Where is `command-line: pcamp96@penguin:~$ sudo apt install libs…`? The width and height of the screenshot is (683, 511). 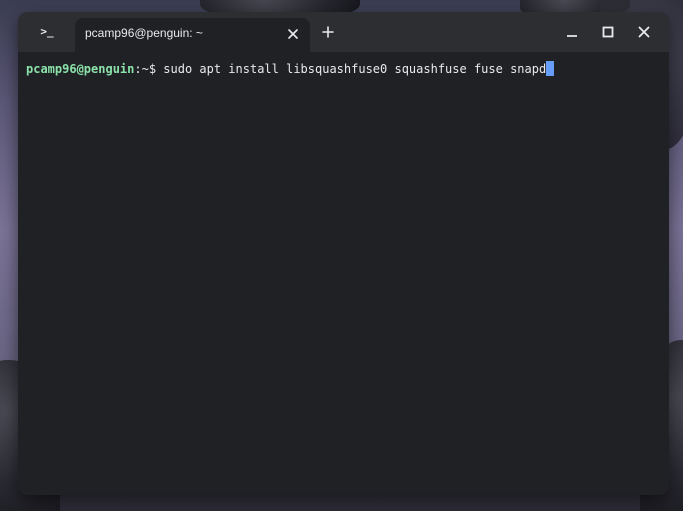 command-line: pcamp96@penguin:~$ sudo apt install libs… is located at coordinates (290, 69).